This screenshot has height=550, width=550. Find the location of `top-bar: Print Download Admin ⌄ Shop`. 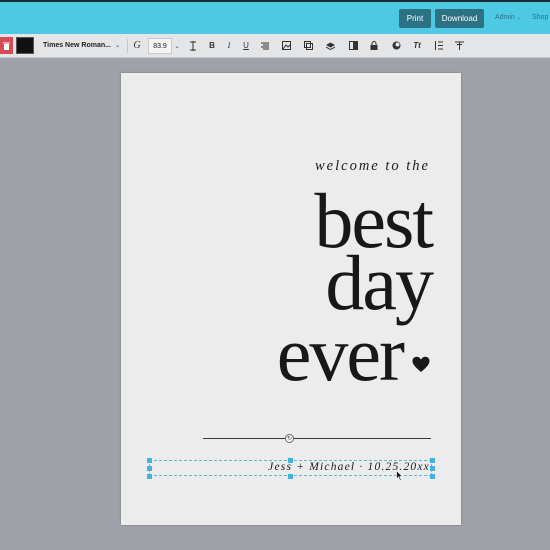

top-bar: Print Download Admin ⌄ Shop is located at coordinates (275, 18).